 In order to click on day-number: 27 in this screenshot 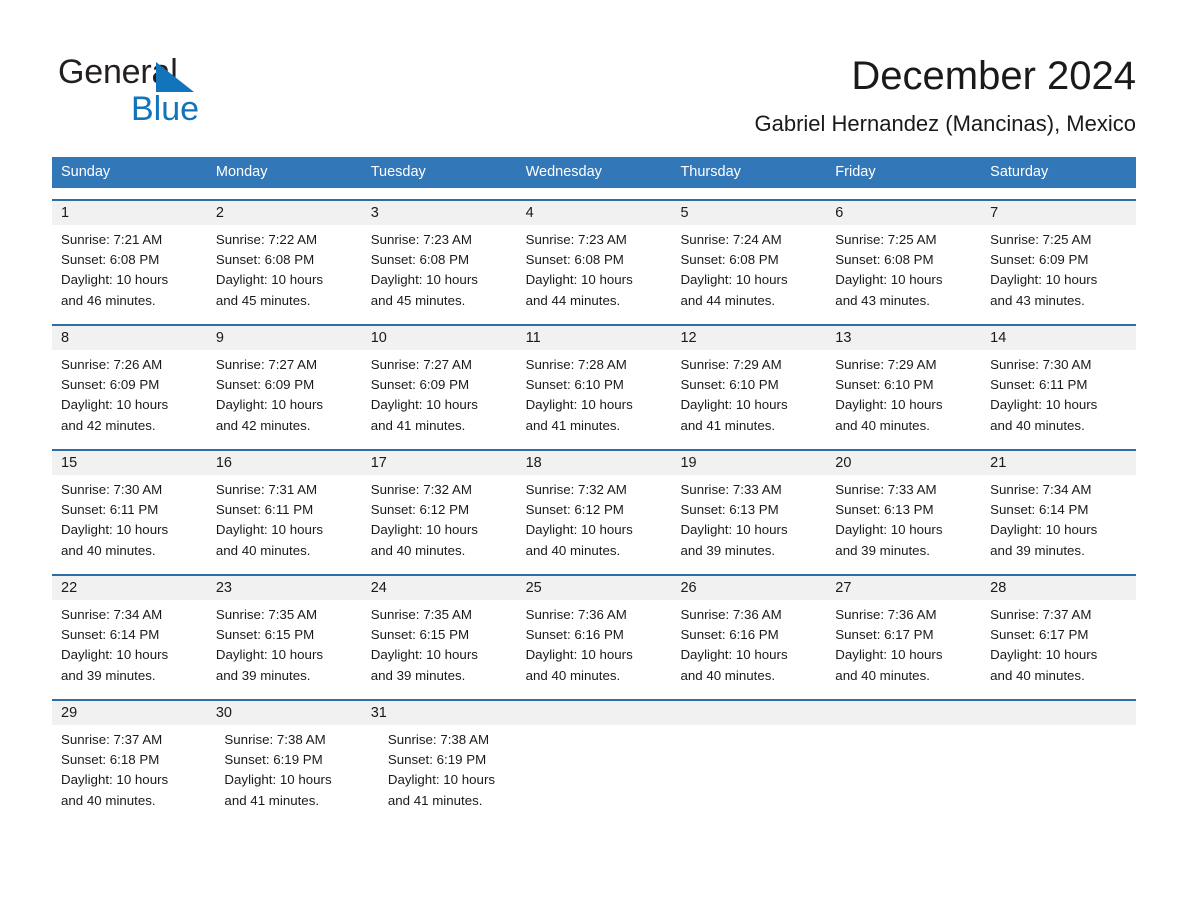, I will do `click(903, 588)`.